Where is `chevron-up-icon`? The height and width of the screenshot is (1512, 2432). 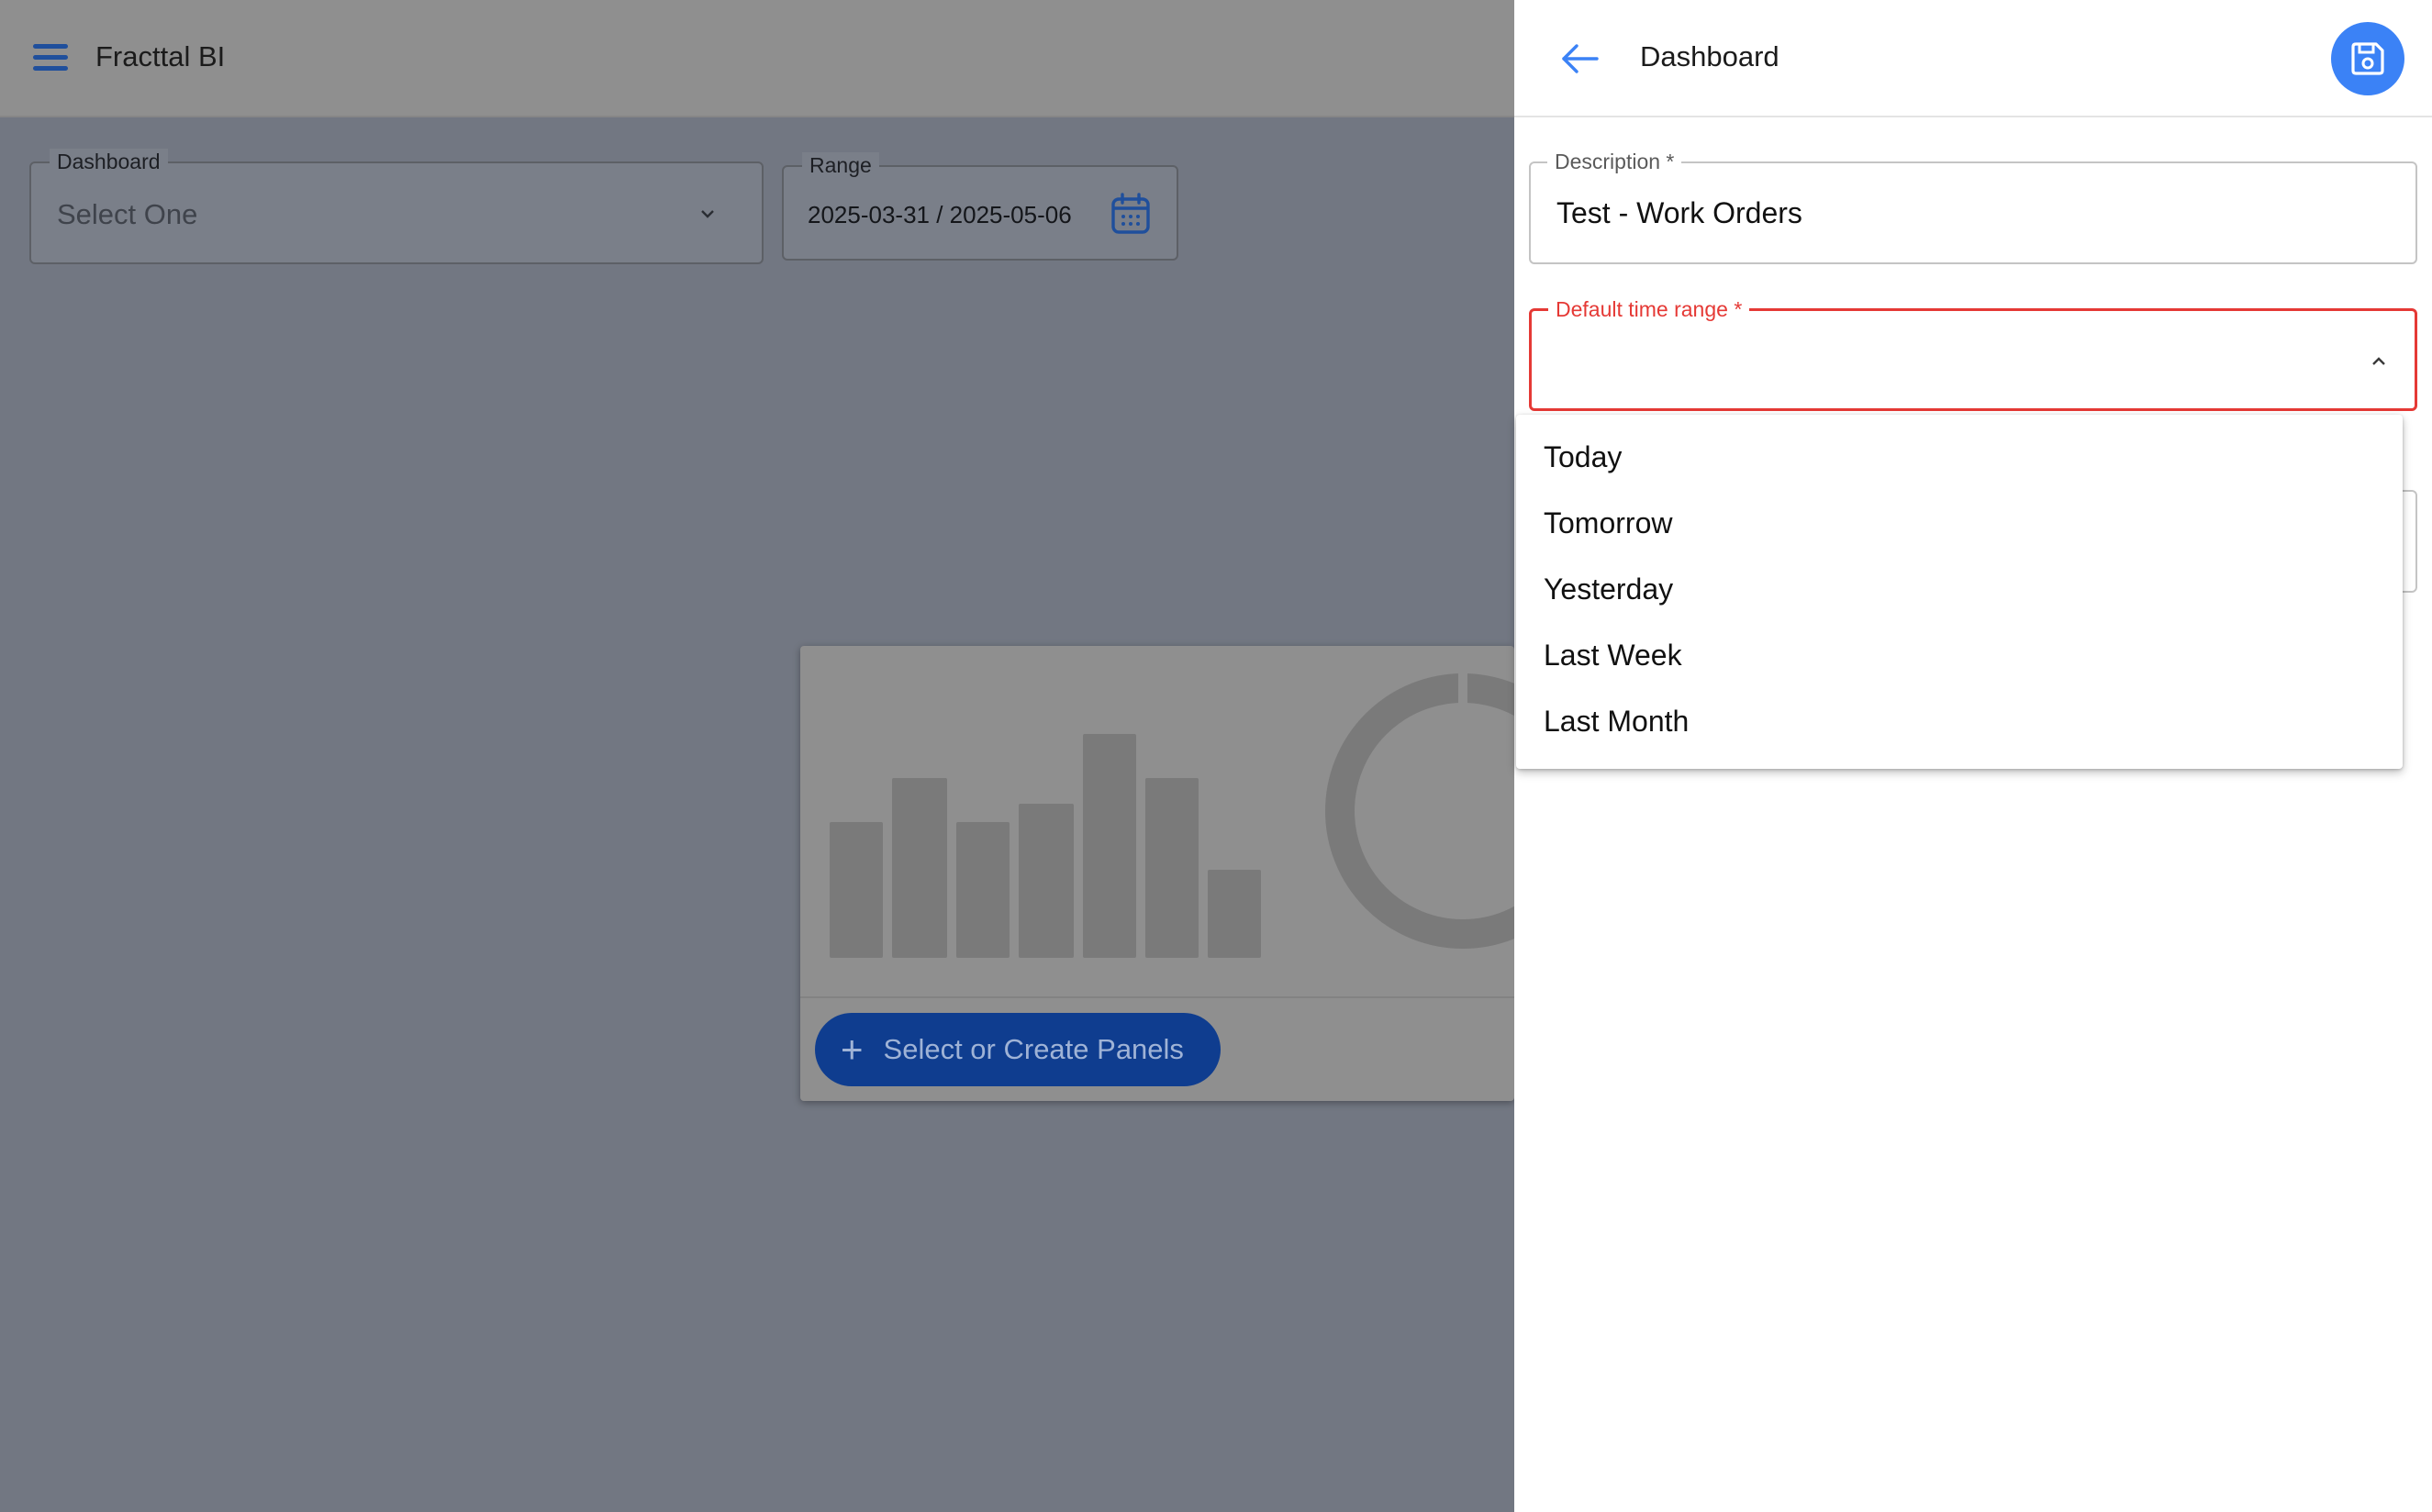
chevron-up-icon is located at coordinates (2378, 361).